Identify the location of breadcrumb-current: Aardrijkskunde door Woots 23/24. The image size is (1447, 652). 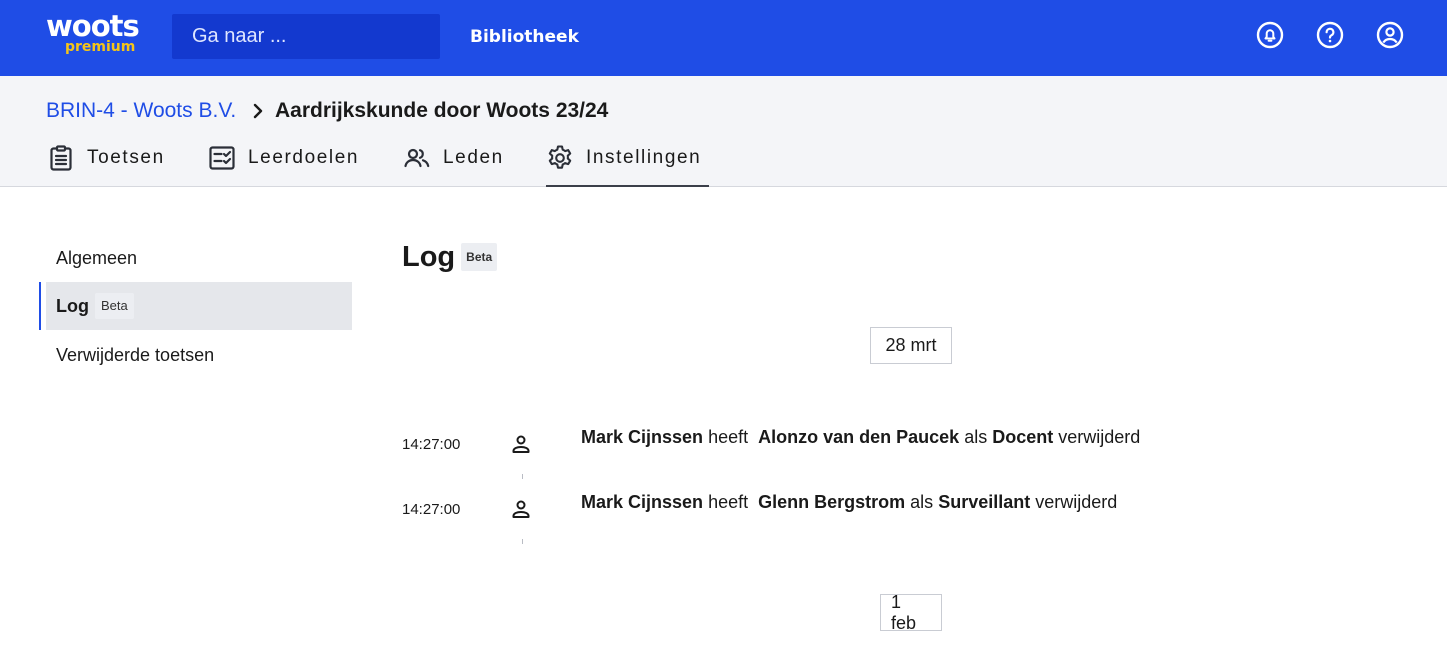
(442, 110).